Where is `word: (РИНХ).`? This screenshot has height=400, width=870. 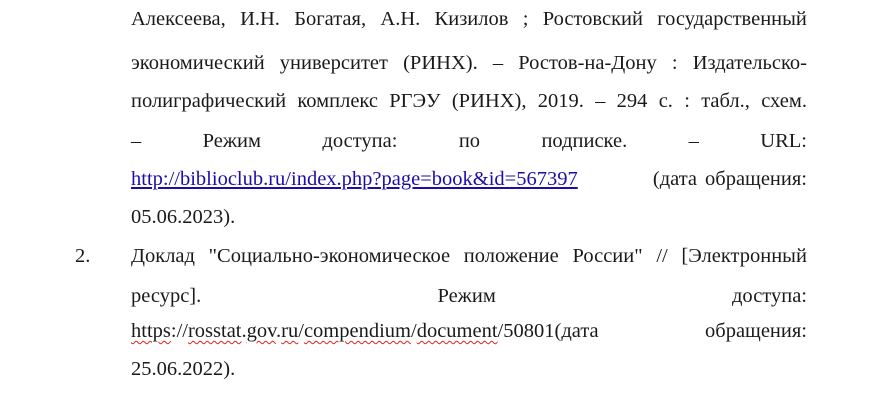
word: (РИНХ). is located at coordinates (440, 63).